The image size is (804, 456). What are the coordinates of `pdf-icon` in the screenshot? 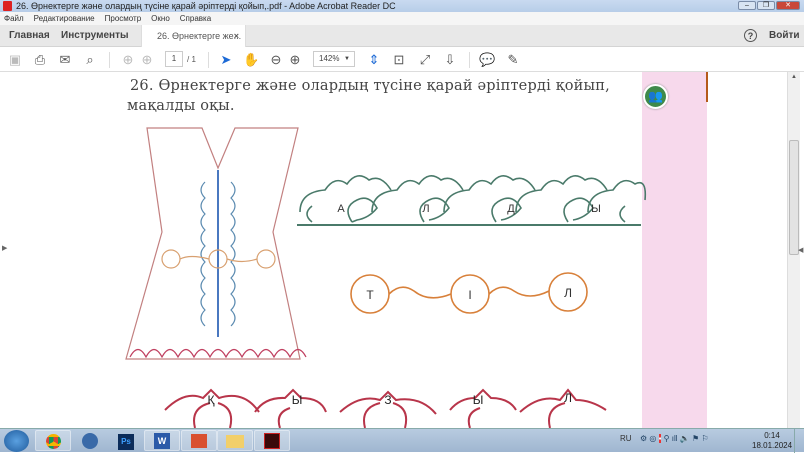 It's located at (7, 6).